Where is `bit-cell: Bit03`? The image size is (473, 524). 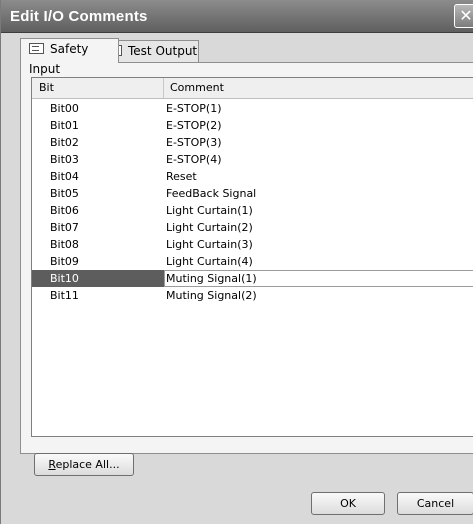 bit-cell: Bit03 is located at coordinates (64, 159).